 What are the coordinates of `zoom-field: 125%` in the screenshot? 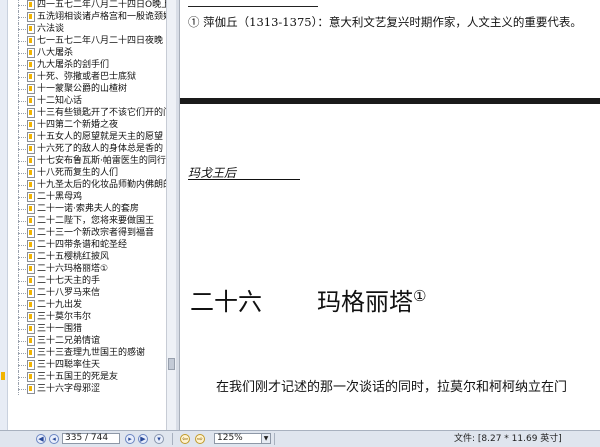 It's located at (238, 438).